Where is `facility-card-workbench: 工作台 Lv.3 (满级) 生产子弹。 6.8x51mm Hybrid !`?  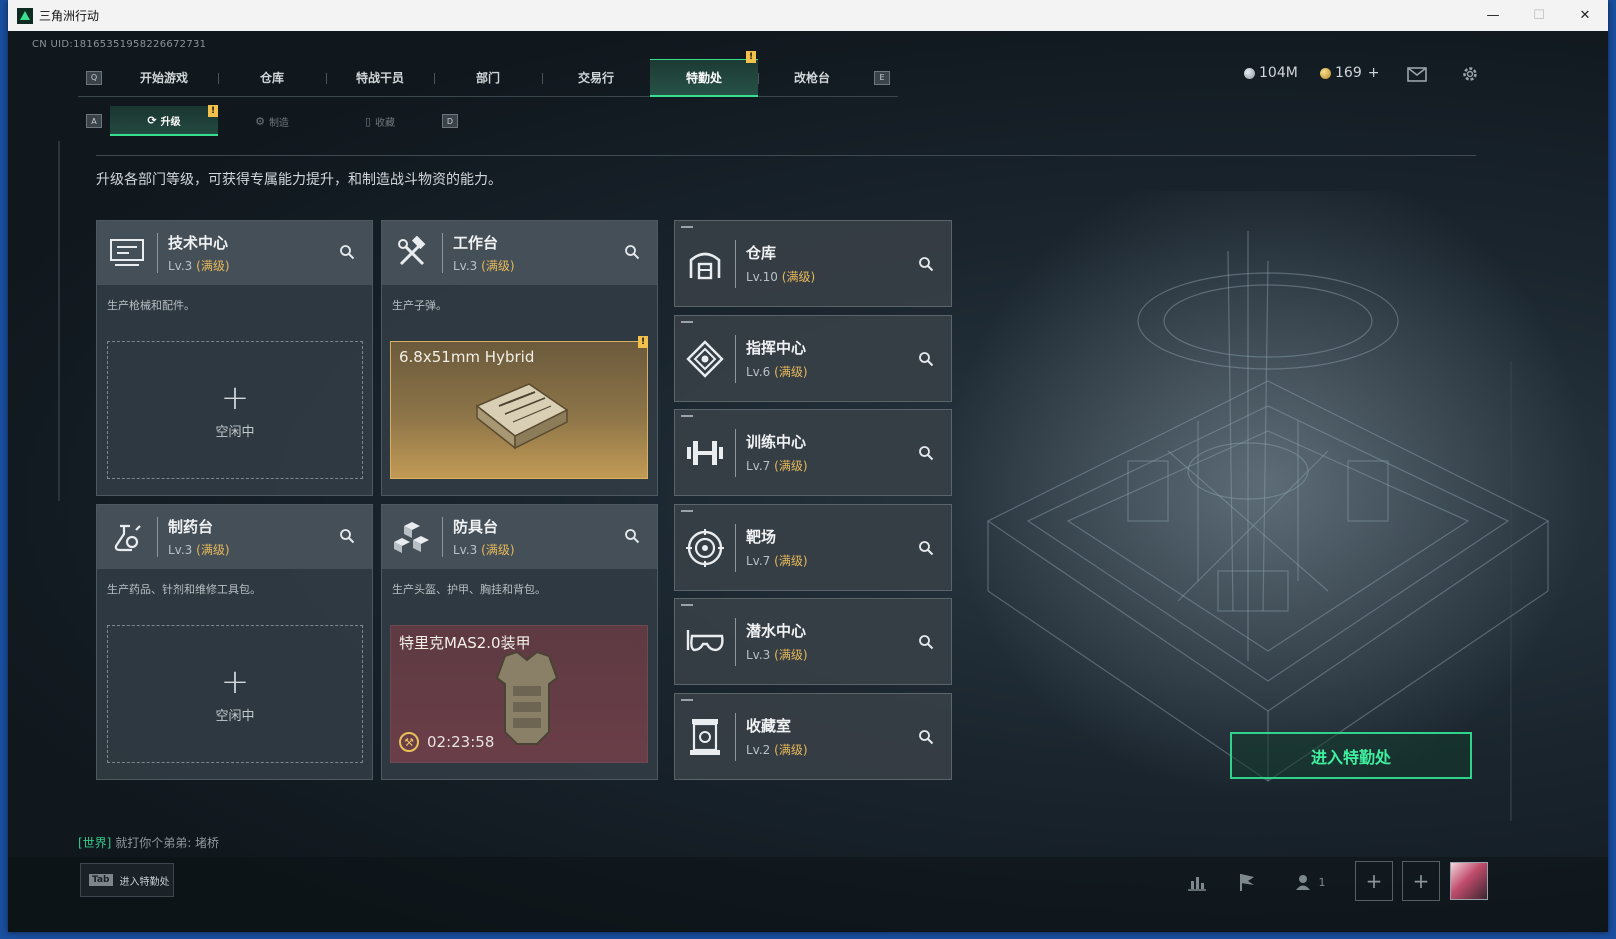 facility-card-workbench: 工作台 Lv.3 (满级) 生产子弹。 6.8x51mm Hybrid ! is located at coordinates (519, 358).